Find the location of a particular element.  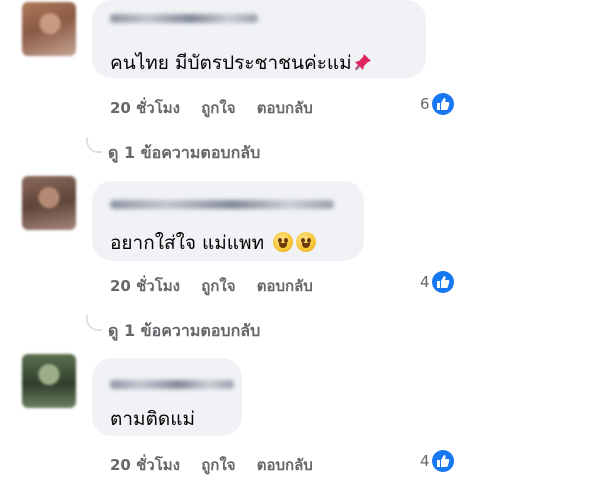

pushpin-icon is located at coordinates (363, 64).